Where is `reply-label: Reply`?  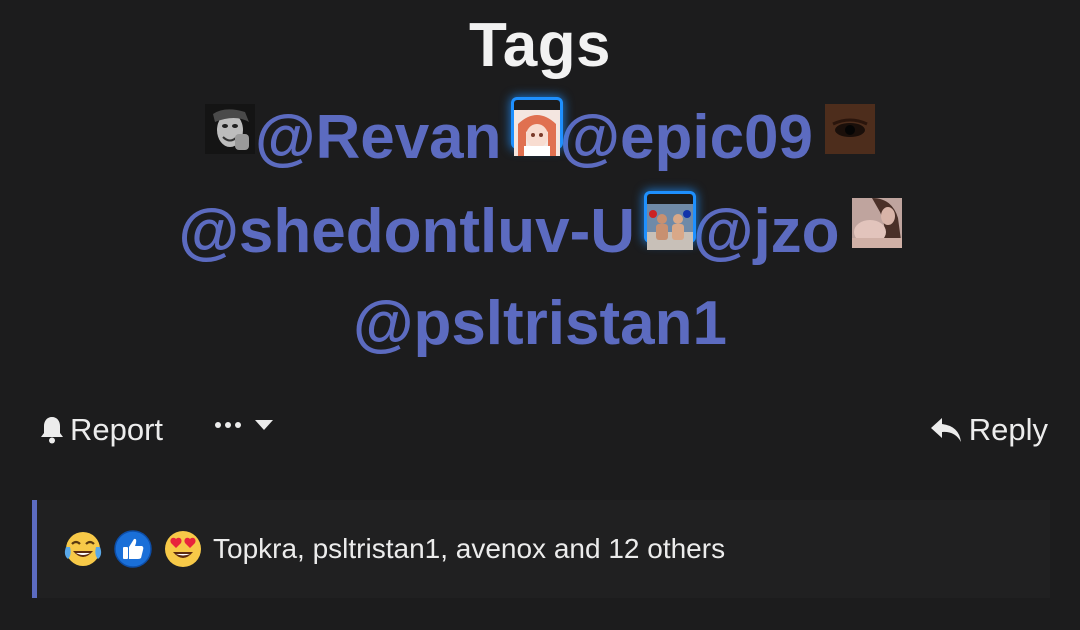
reply-label: Reply is located at coordinates (1008, 429).